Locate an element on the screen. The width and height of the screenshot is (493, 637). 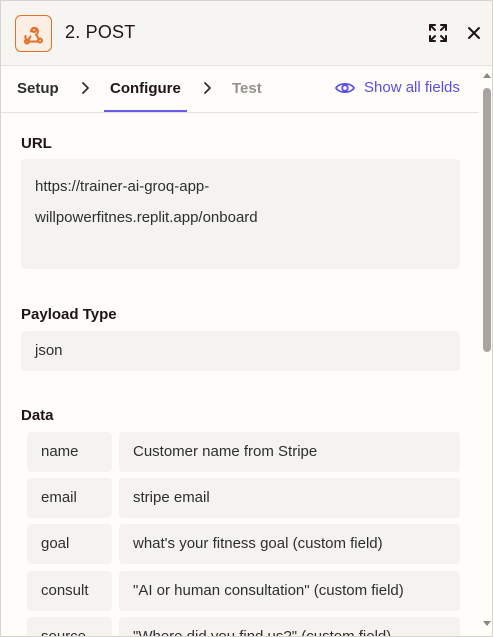
step-tabs: Setup Configure Test Show all fields is located at coordinates (240, 89).